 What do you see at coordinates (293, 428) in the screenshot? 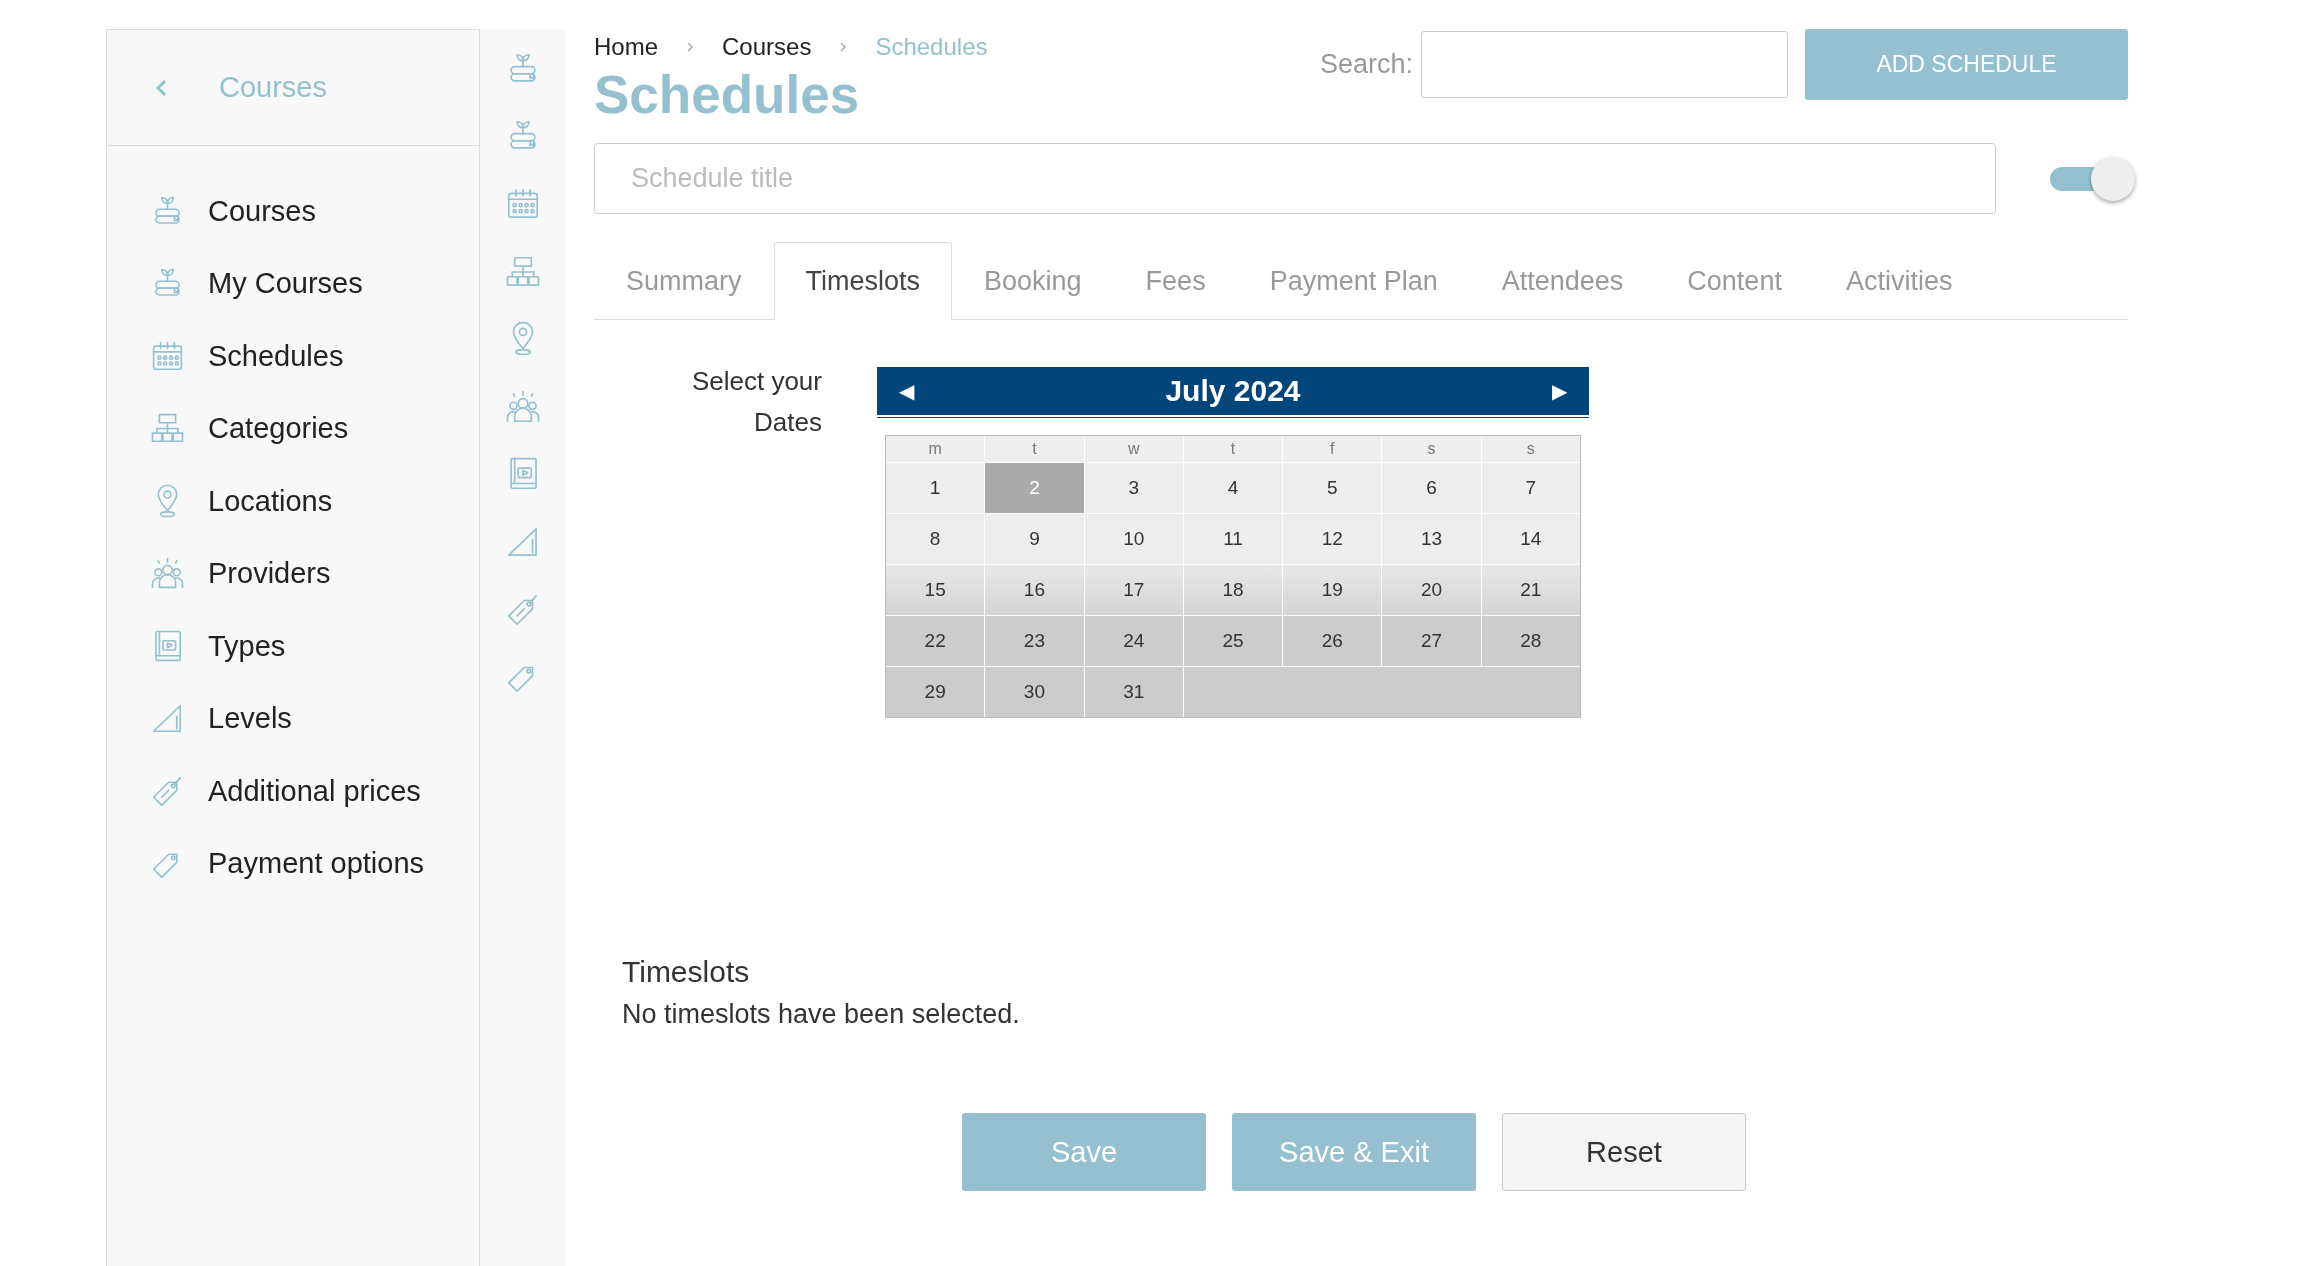
I see `sidebar-item: Categories` at bounding box center [293, 428].